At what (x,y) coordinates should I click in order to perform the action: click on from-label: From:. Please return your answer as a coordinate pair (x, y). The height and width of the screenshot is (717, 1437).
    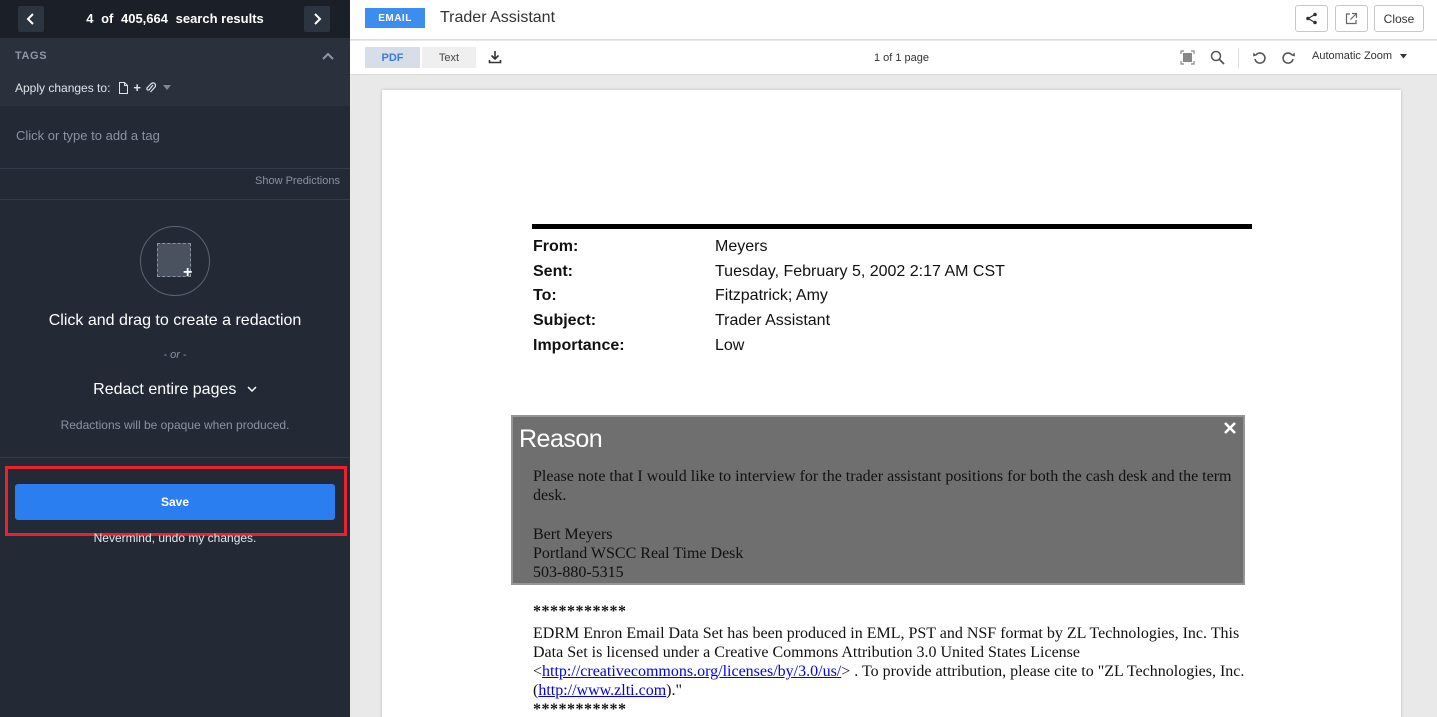
    Looking at the image, I should click on (556, 246).